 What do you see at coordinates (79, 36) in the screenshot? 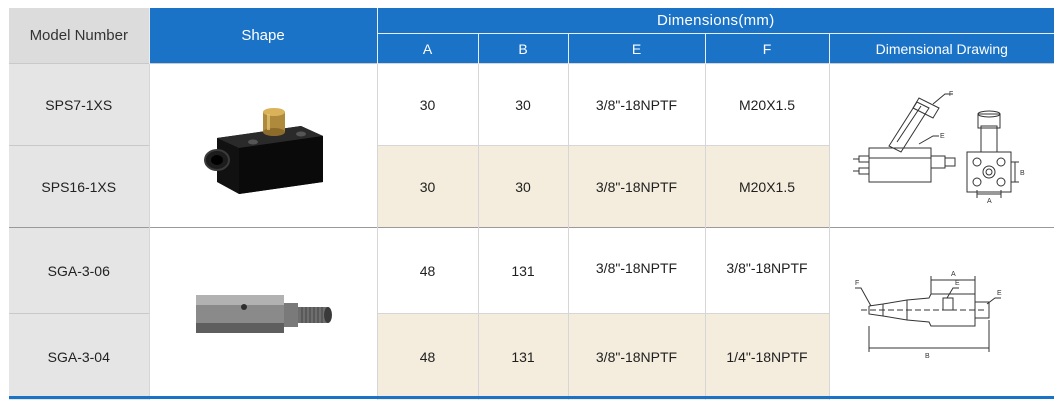
I see `header-model-number: Model Number` at bounding box center [79, 36].